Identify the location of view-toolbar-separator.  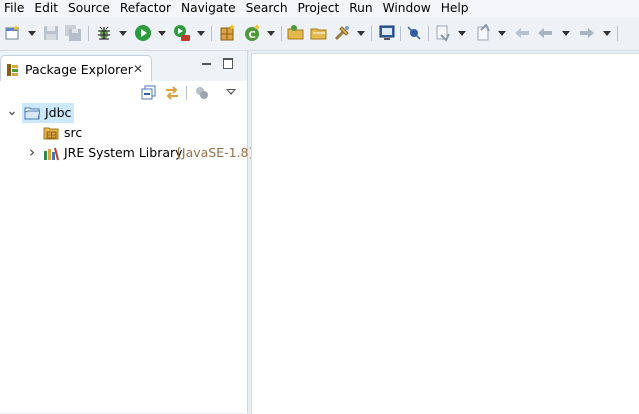
(186, 93).